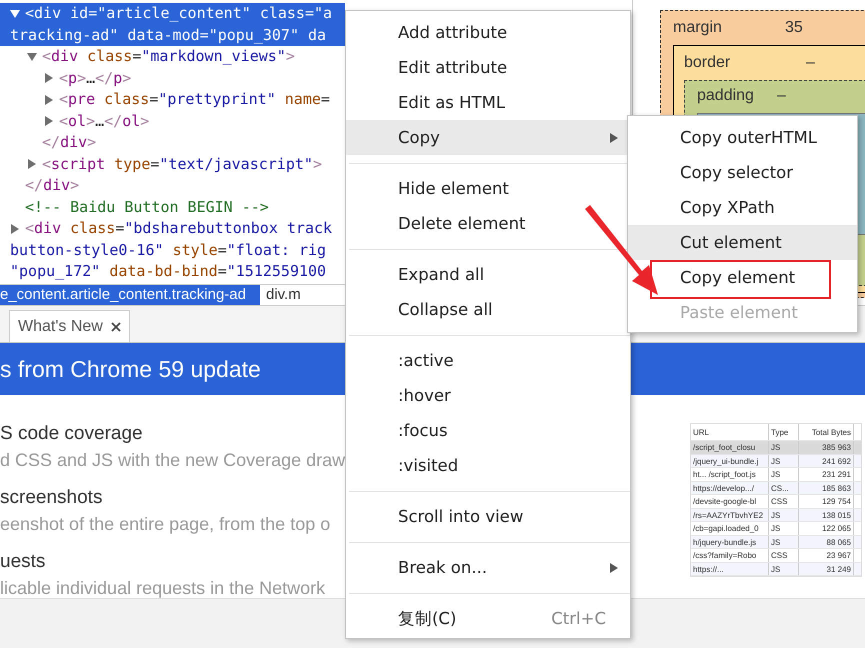  What do you see at coordinates (130, 369) in the screenshot?
I see `banner-title: s from Chrome 59 update` at bounding box center [130, 369].